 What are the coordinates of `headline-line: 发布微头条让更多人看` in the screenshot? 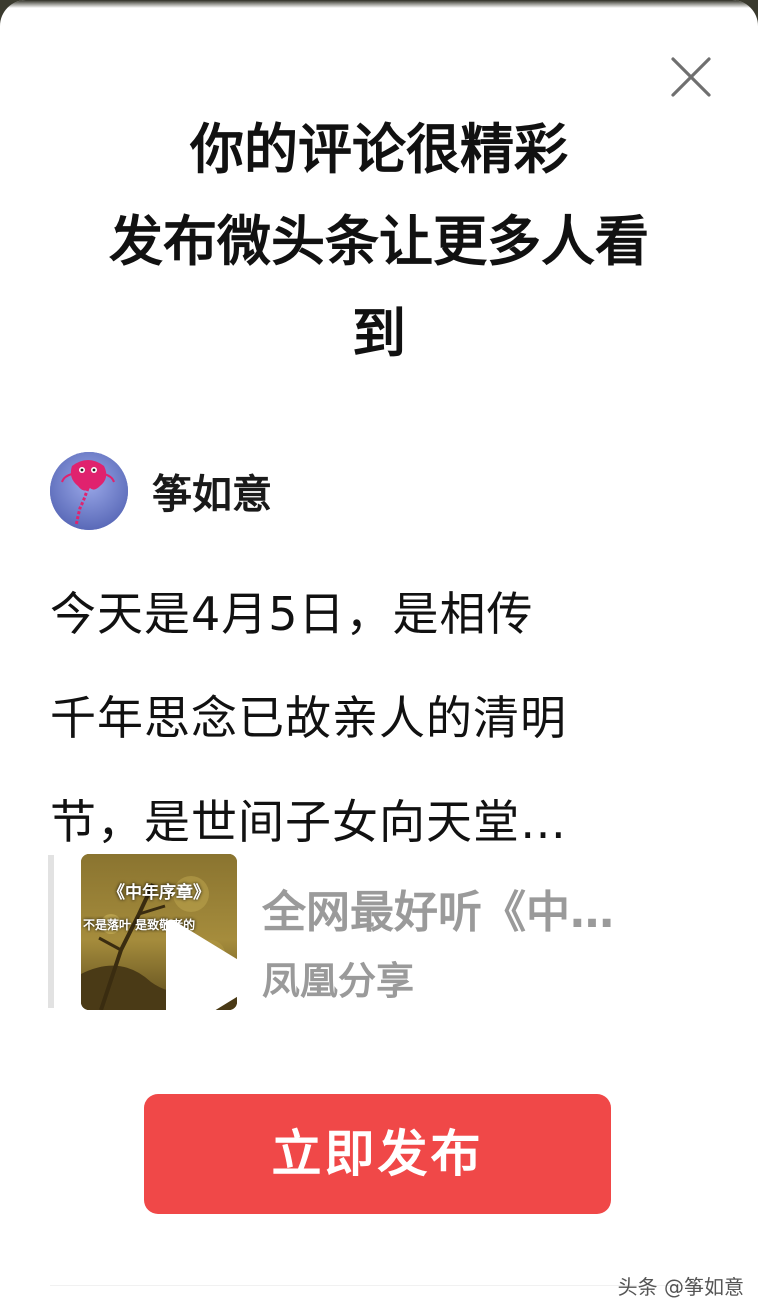 It's located at (379, 241).